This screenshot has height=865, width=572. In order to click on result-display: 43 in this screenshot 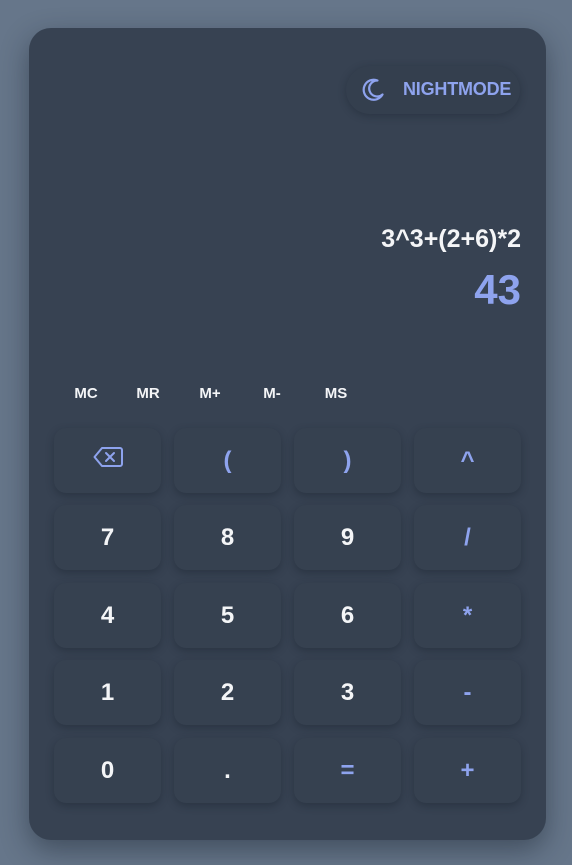, I will do `click(497, 289)`.